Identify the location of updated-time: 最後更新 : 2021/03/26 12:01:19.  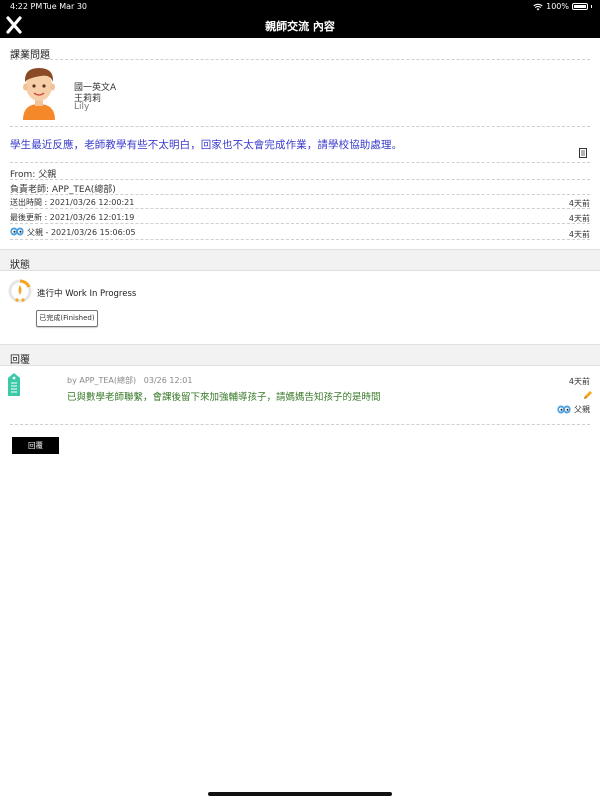
(72, 217).